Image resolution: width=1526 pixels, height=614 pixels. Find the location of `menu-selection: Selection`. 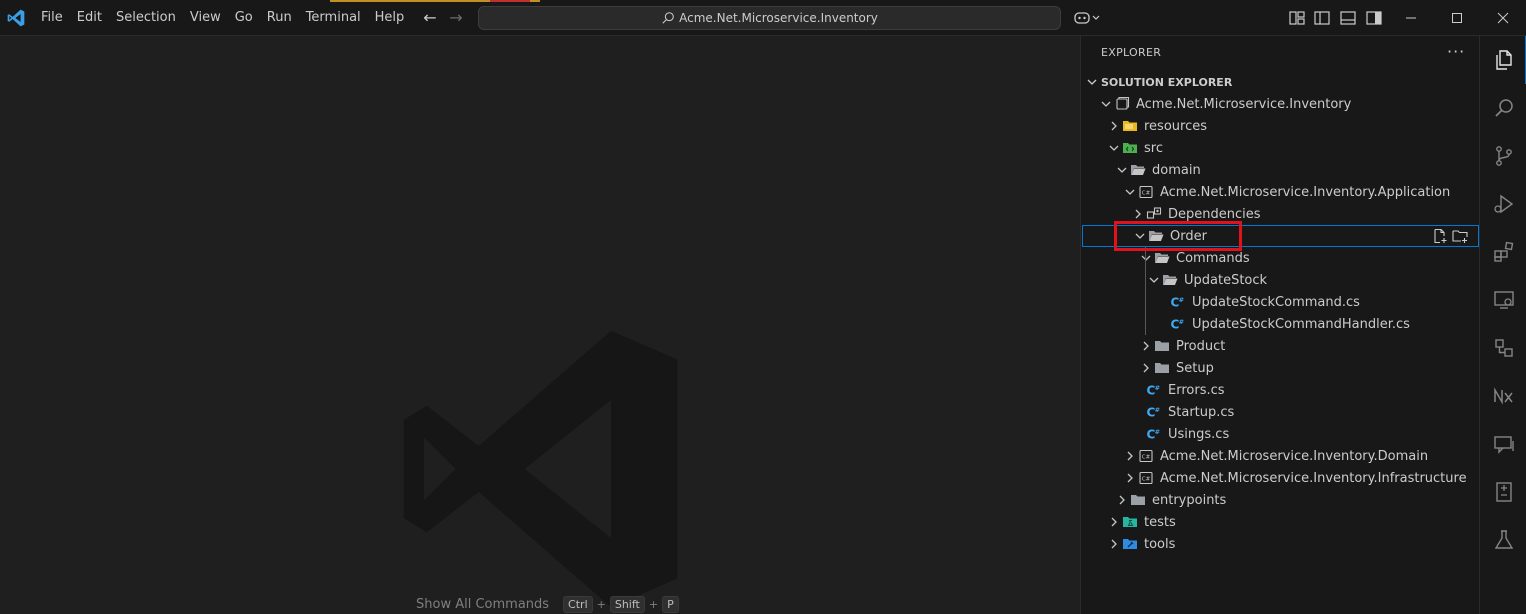

menu-selection: Selection is located at coordinates (146, 18).